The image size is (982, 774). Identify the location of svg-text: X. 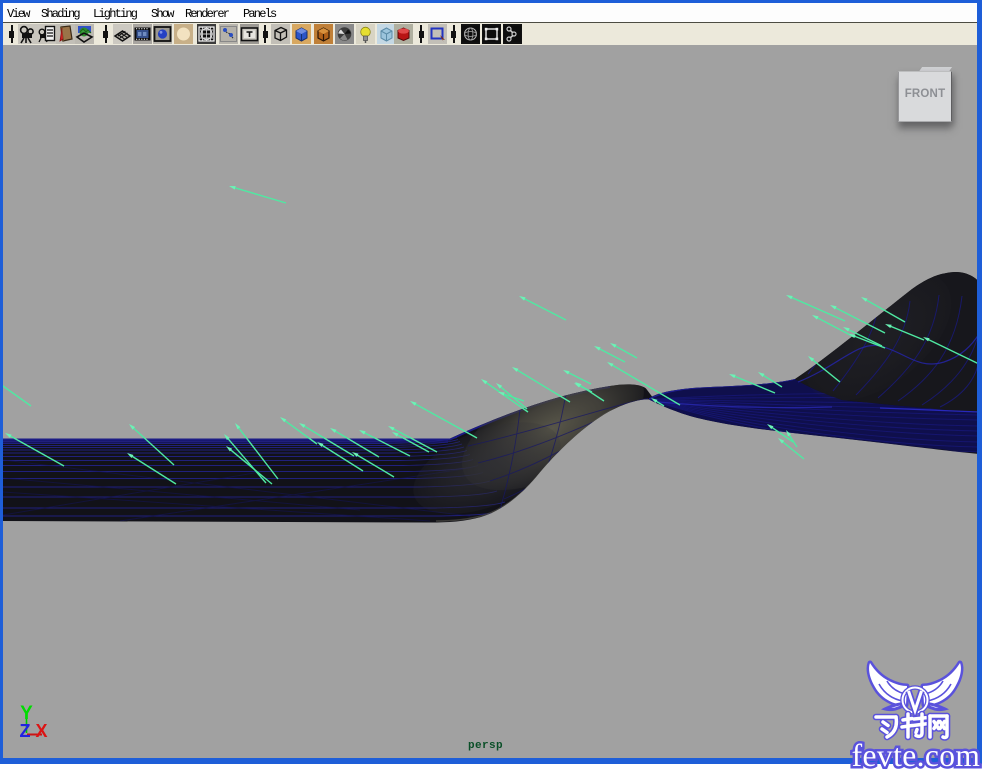
(41, 731).